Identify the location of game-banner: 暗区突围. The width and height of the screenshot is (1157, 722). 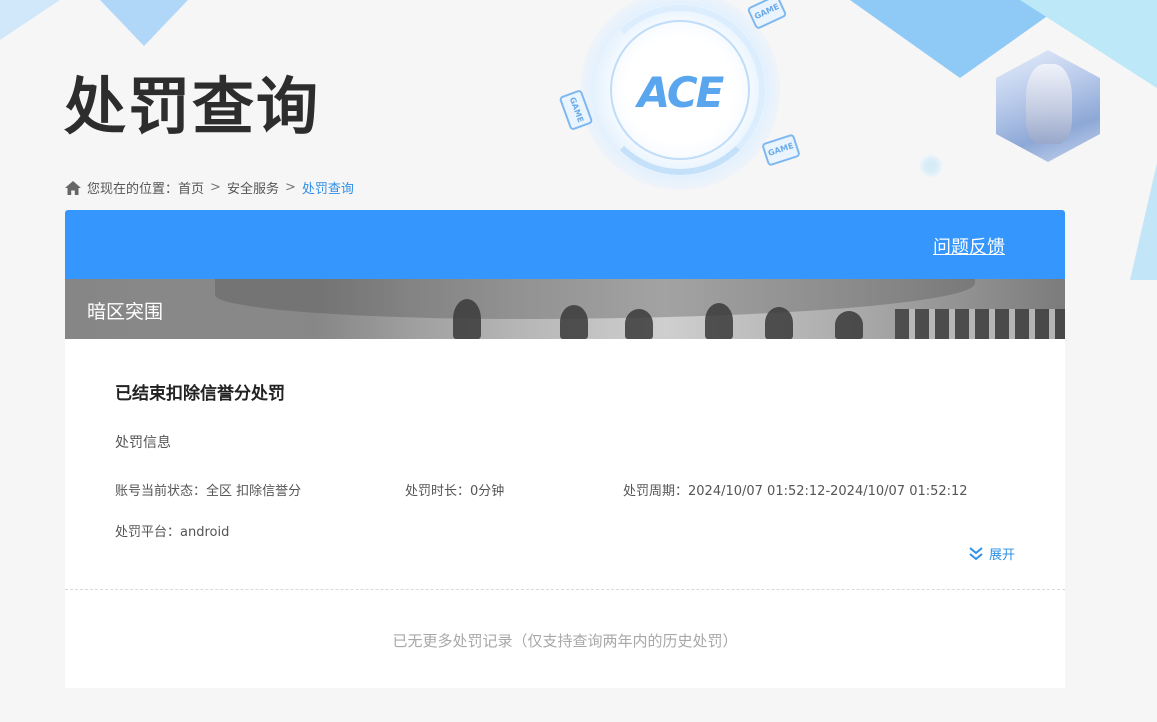
(565, 309).